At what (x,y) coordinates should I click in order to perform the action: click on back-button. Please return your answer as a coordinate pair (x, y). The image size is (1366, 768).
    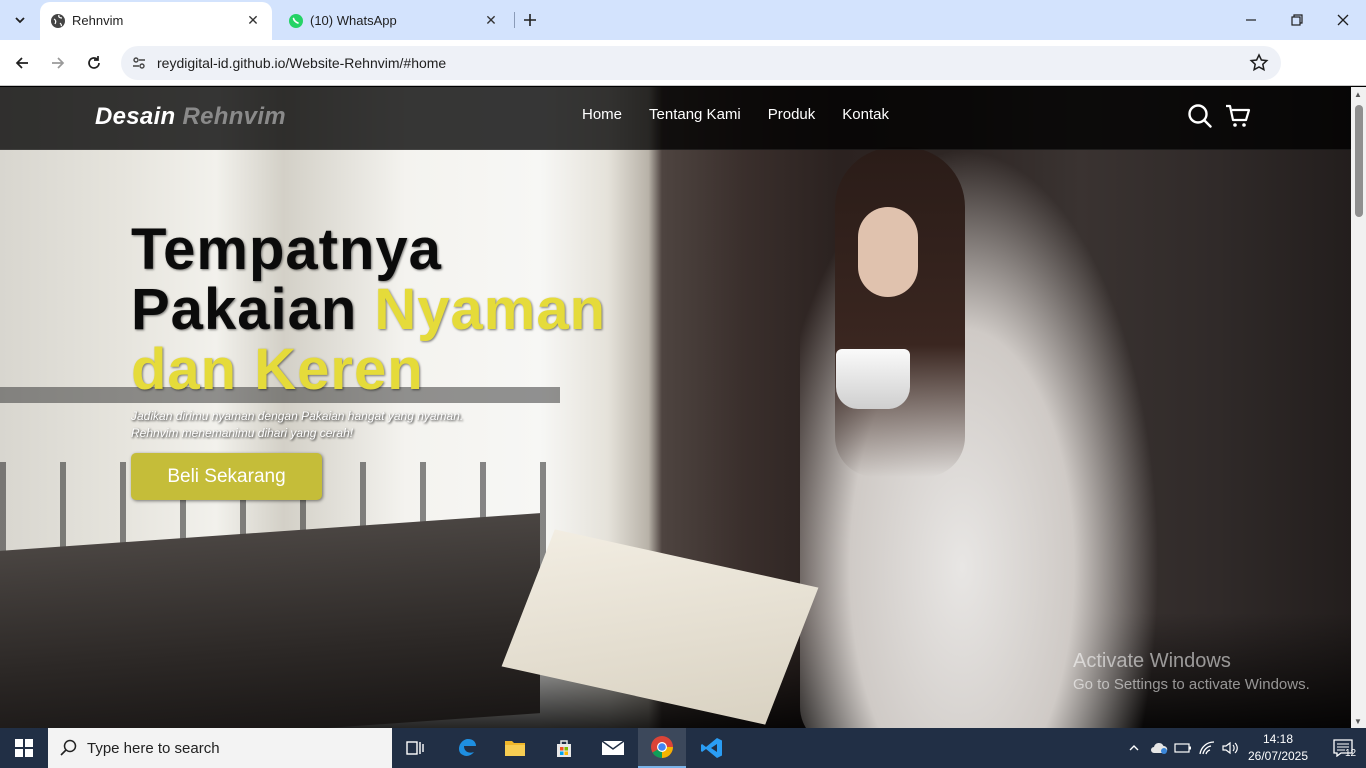
    Looking at the image, I should click on (22, 63).